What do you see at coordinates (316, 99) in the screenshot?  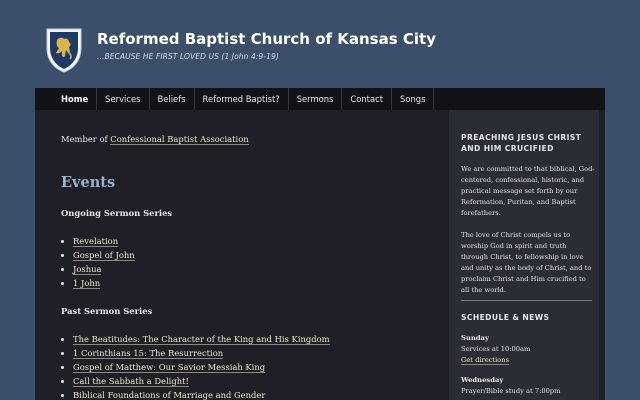 I see `nav-item-sermons: Sermons` at bounding box center [316, 99].